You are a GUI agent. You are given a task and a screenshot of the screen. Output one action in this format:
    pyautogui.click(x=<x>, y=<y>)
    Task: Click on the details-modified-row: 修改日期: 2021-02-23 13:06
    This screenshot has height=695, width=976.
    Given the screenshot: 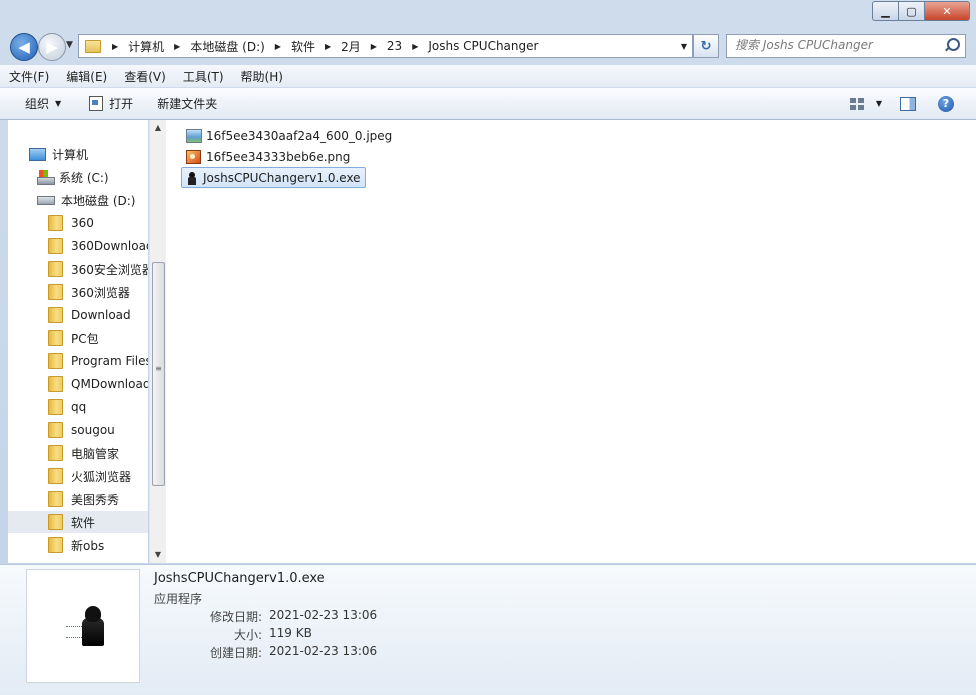 What is the action you would take?
    pyautogui.click(x=304, y=616)
    